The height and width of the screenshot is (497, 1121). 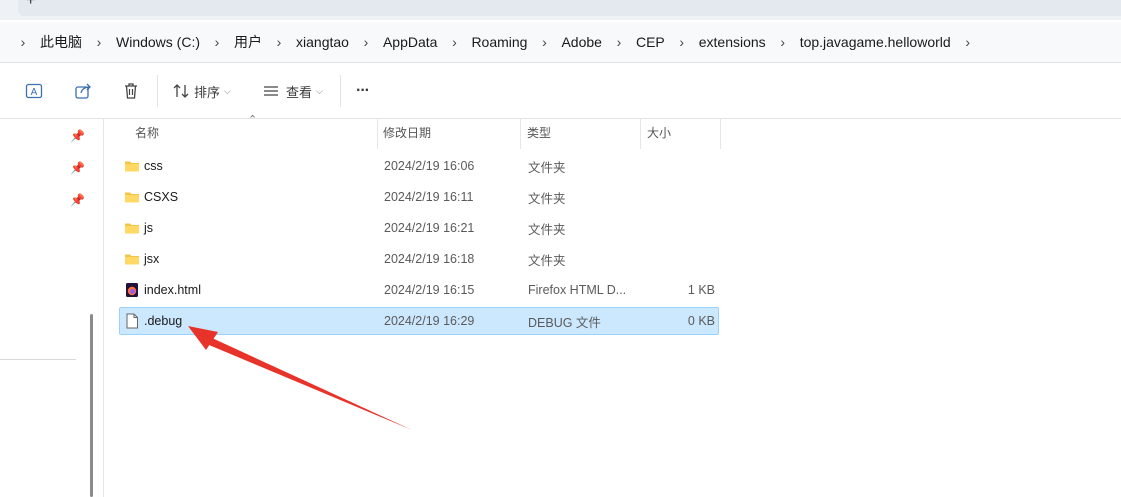 What do you see at coordinates (429, 290) in the screenshot?
I see `file-date: 2024/2/19 16:15` at bounding box center [429, 290].